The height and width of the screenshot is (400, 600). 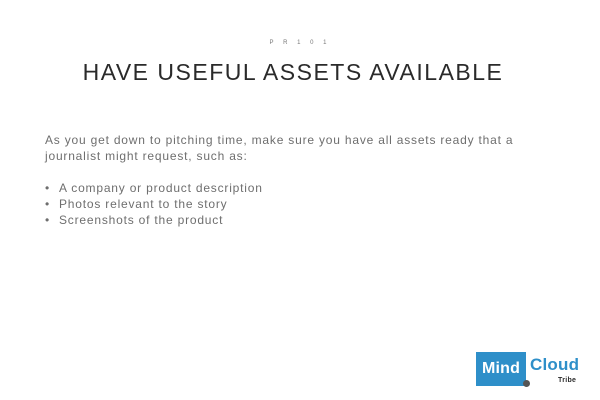 I want to click on list-item: • Screenshots of the product, so click(x=154, y=220).